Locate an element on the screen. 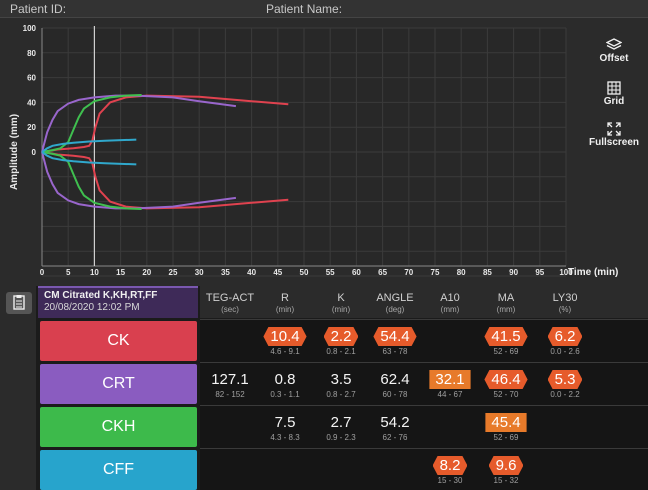  result-cell-ma: 45.4 52 - 69 is located at coordinates (506, 427).